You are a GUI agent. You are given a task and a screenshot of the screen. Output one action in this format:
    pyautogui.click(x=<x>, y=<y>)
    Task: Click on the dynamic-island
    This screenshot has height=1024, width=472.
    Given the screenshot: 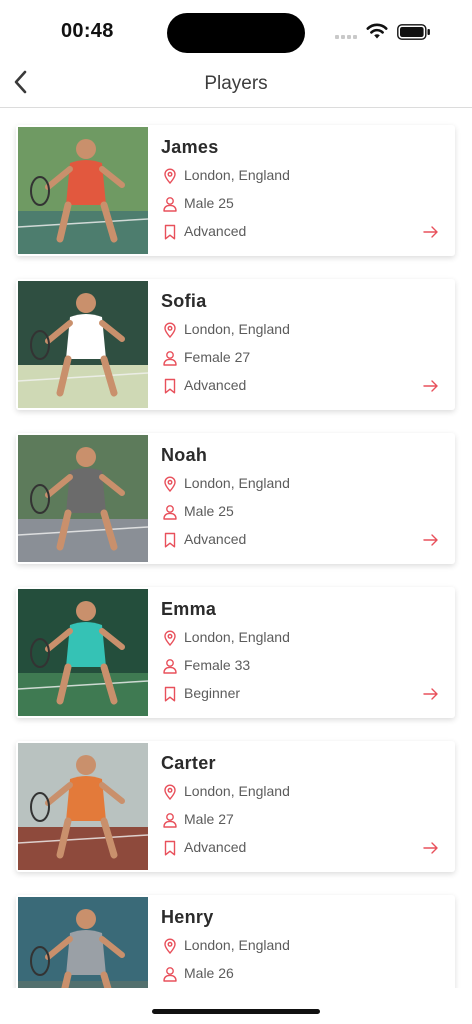 What is the action you would take?
    pyautogui.click(x=236, y=33)
    